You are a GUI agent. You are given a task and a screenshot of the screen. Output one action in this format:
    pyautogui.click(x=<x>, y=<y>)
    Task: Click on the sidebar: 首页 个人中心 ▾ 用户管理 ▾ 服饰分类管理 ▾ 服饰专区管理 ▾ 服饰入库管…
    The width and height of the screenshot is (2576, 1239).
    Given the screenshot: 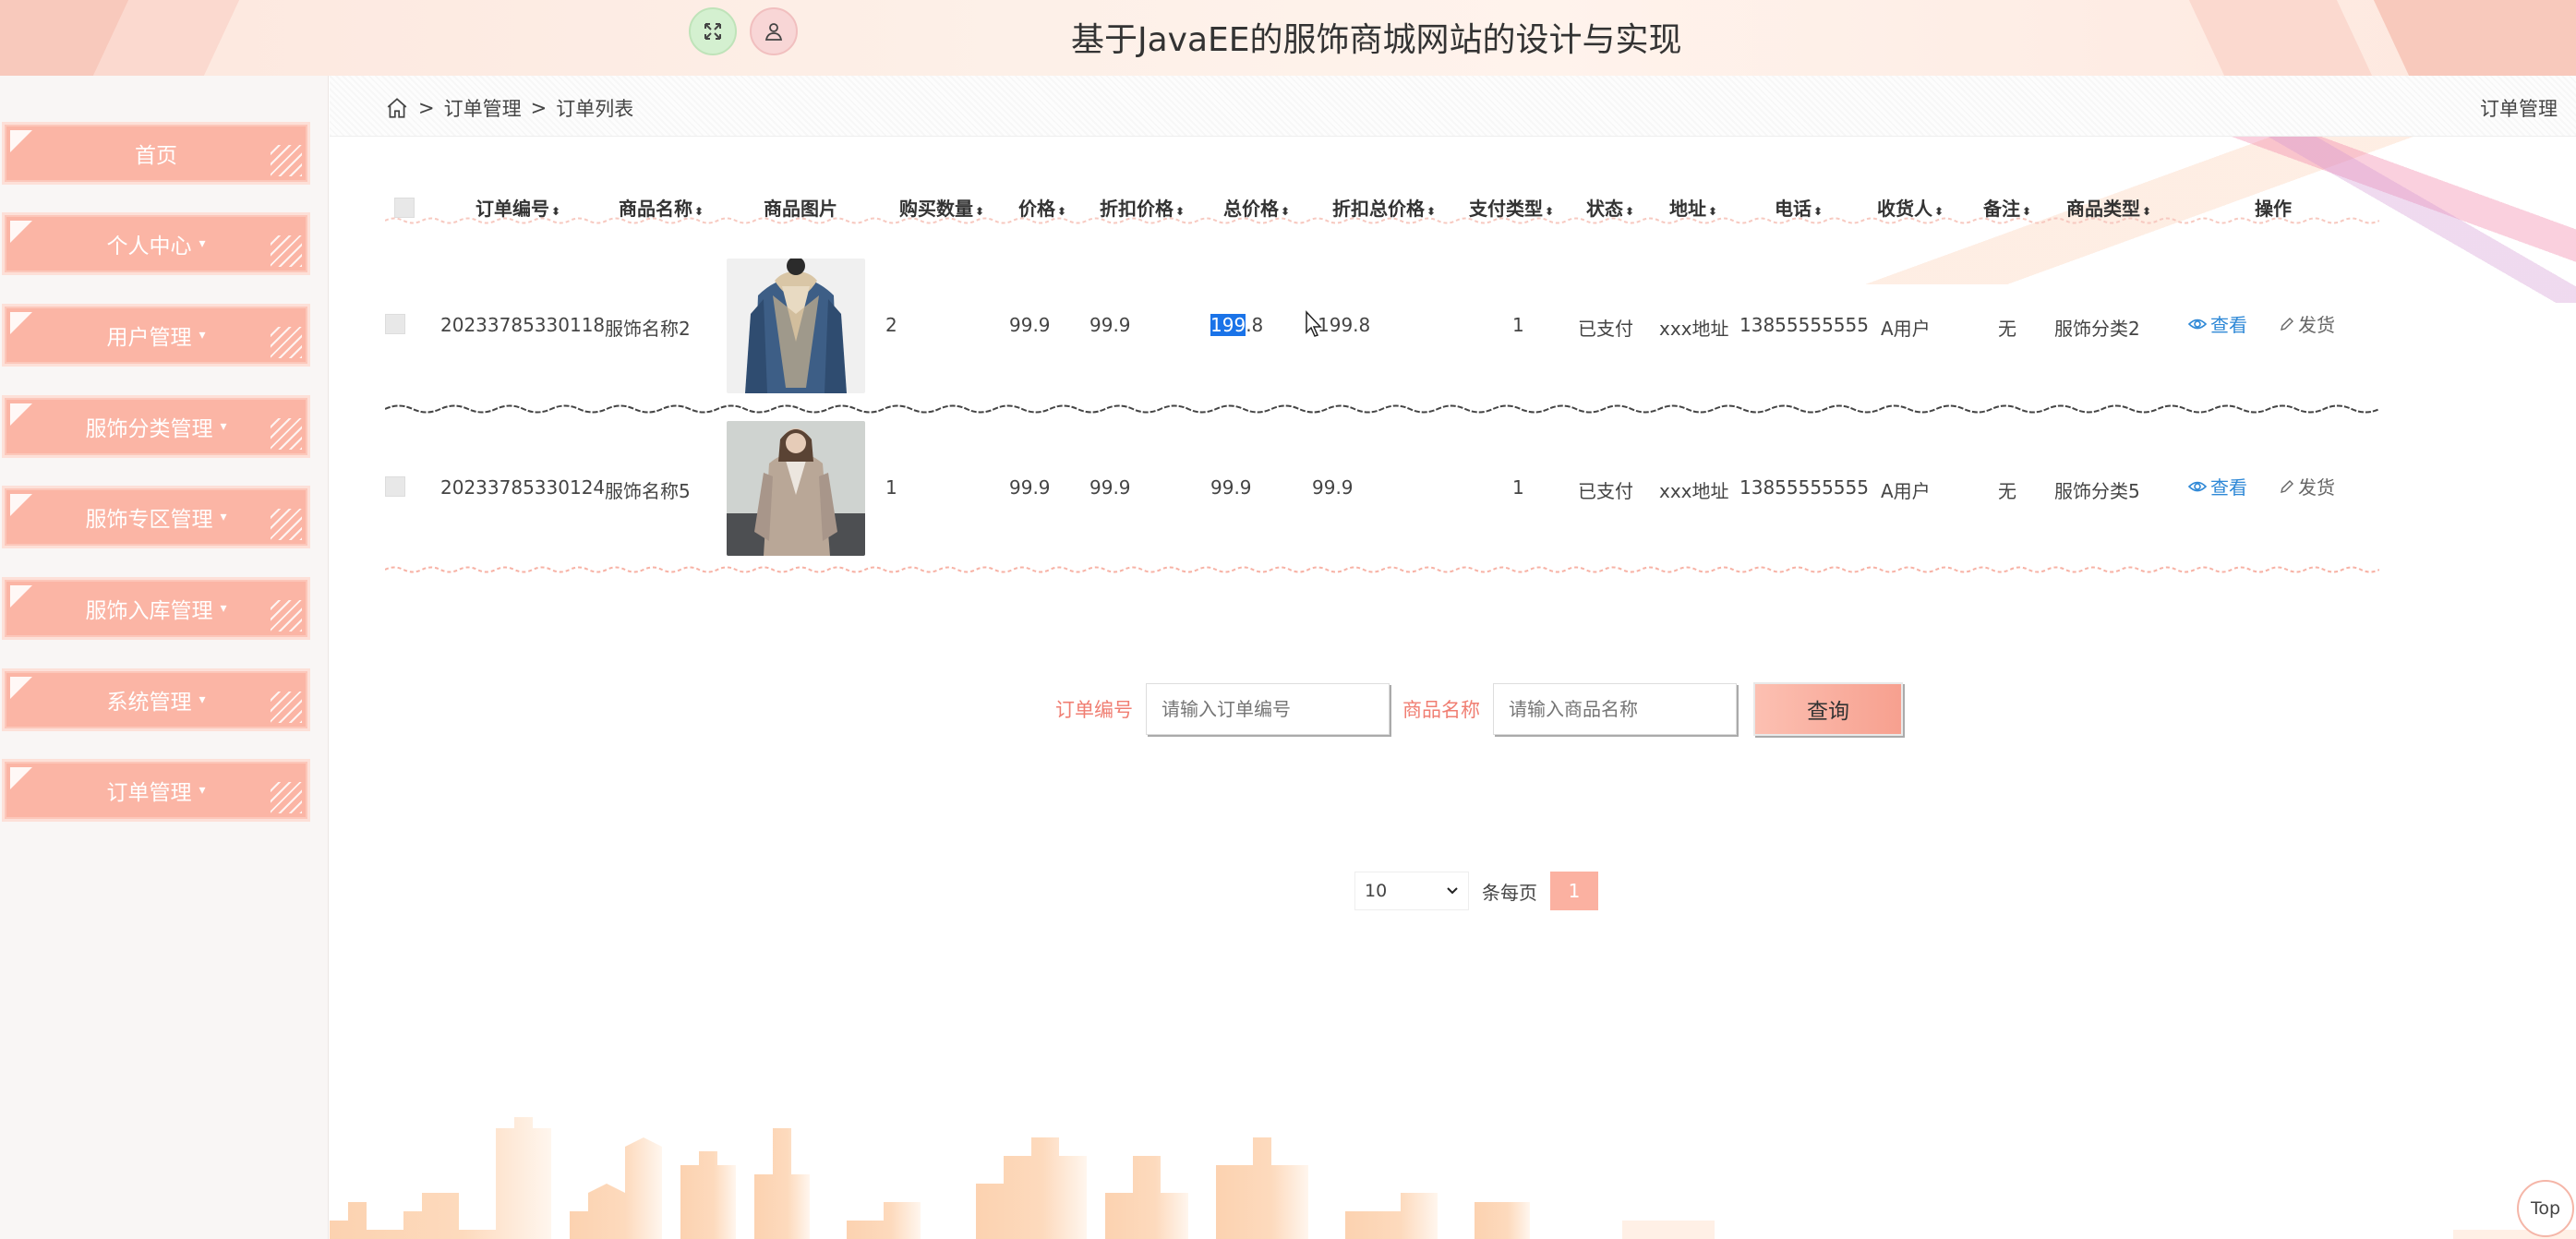 What is the action you would take?
    pyautogui.click(x=164, y=657)
    